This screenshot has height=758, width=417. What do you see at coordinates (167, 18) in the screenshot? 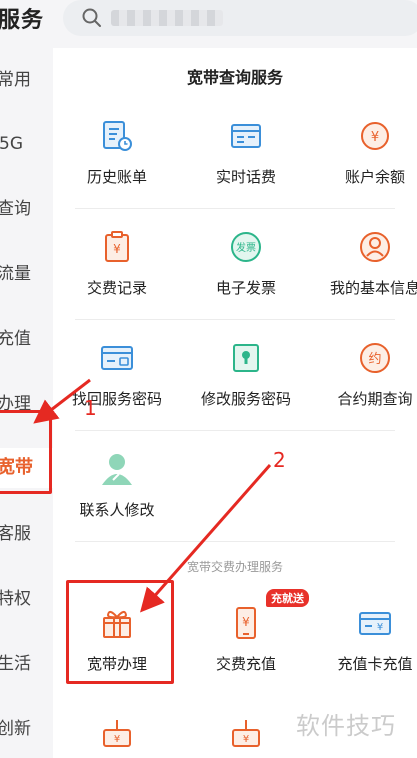
I see `search-text-redacted` at bounding box center [167, 18].